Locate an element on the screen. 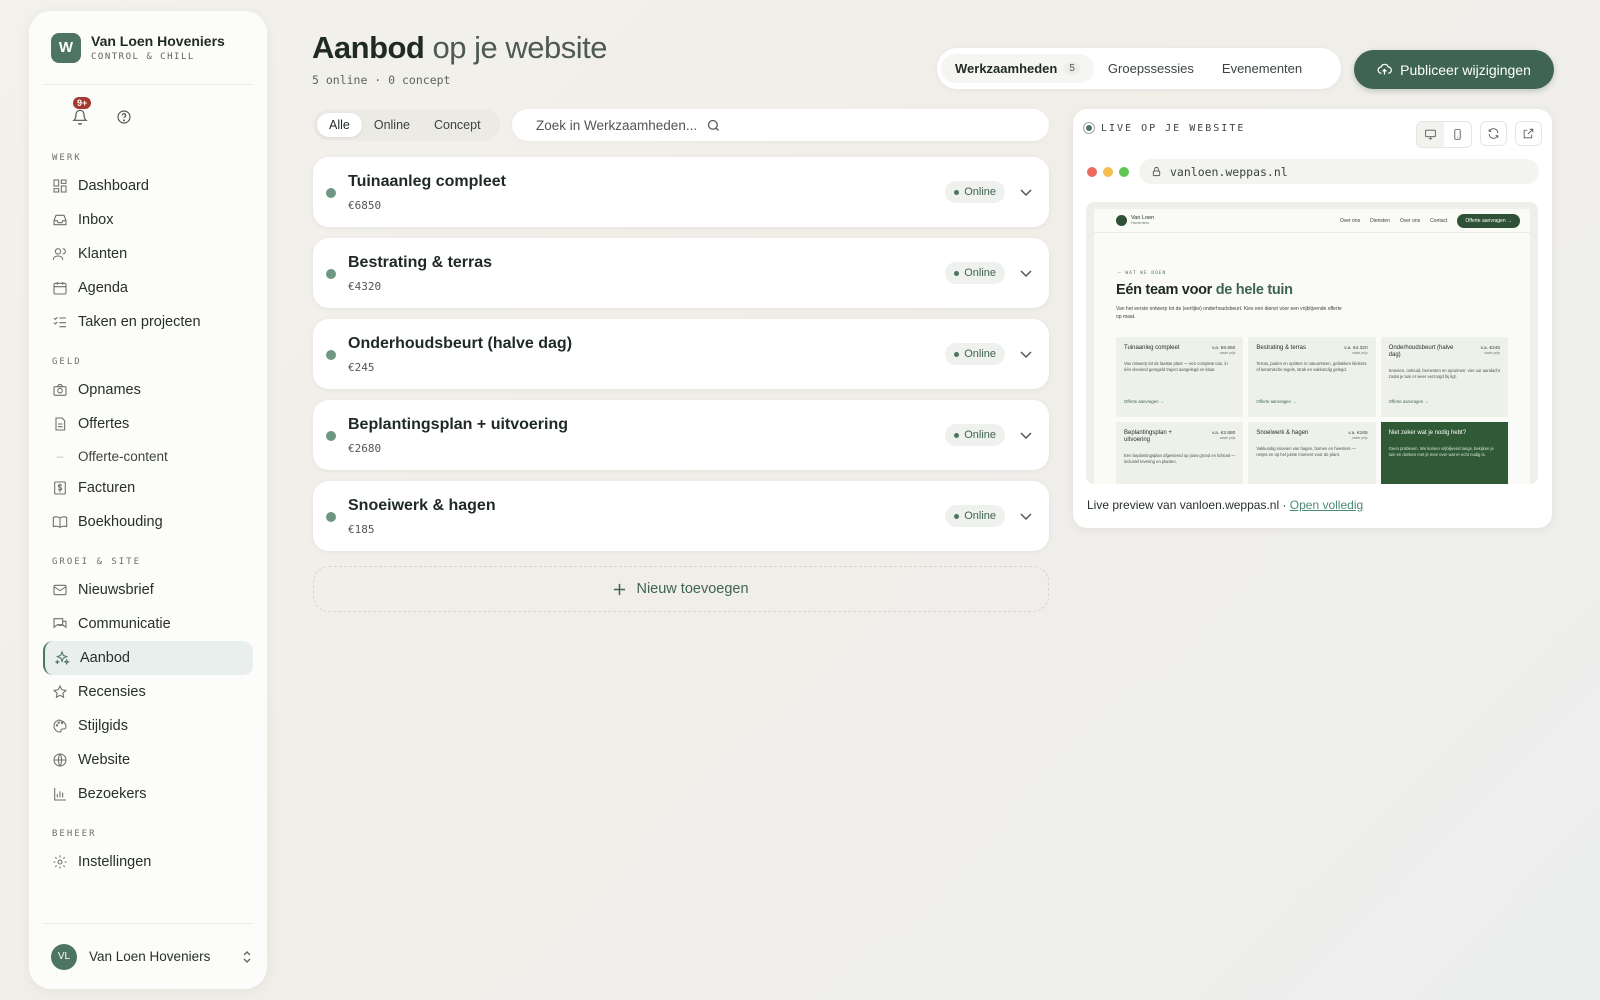 The width and height of the screenshot is (1600, 1000). notifications-button: 9+ is located at coordinates (80, 112).